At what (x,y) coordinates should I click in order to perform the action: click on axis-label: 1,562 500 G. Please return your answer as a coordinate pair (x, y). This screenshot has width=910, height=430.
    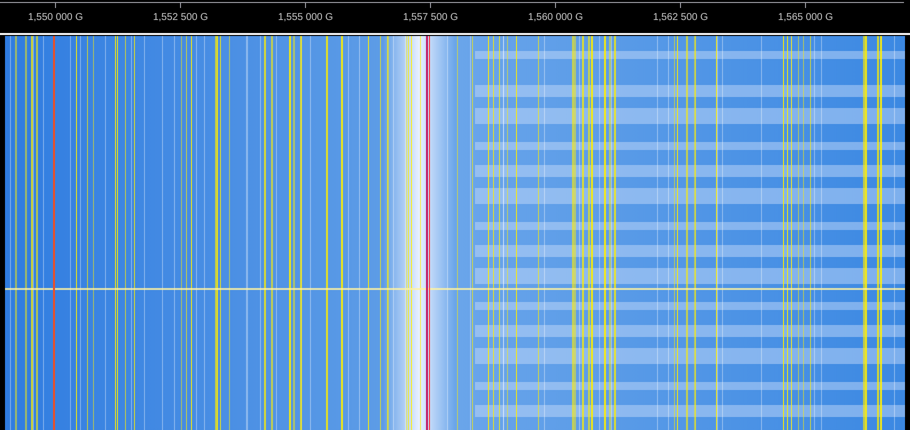
    Looking at the image, I should click on (680, 17).